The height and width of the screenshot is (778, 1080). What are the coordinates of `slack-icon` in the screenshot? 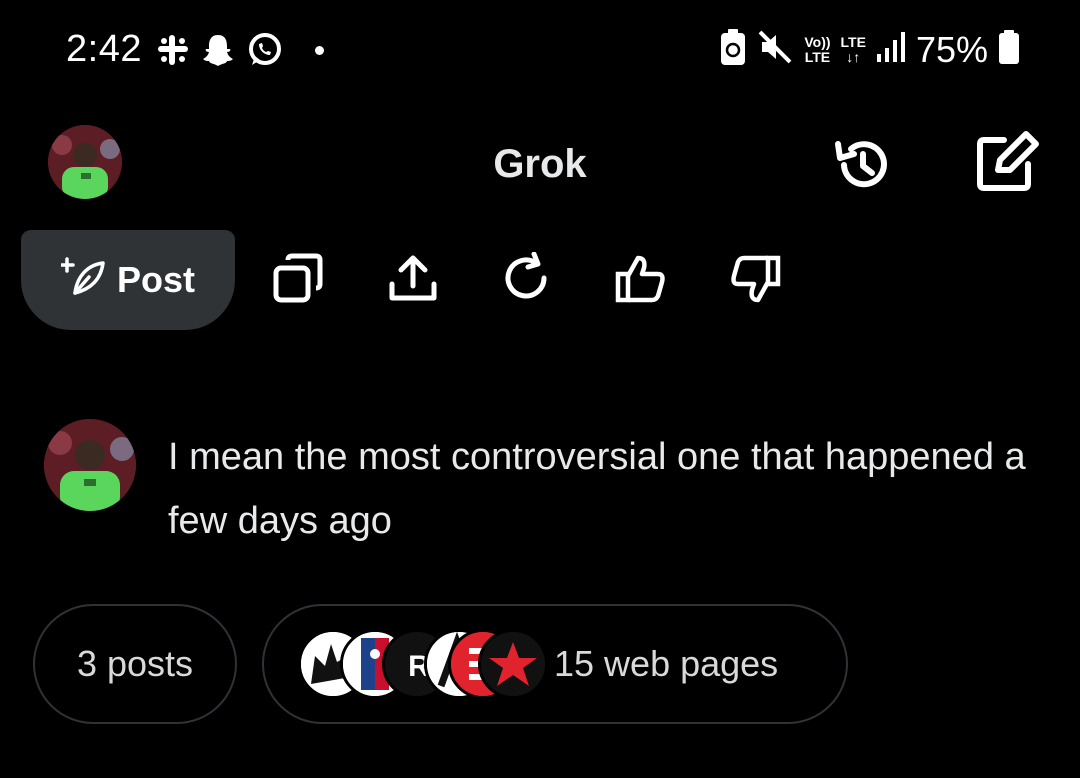 It's located at (173, 50).